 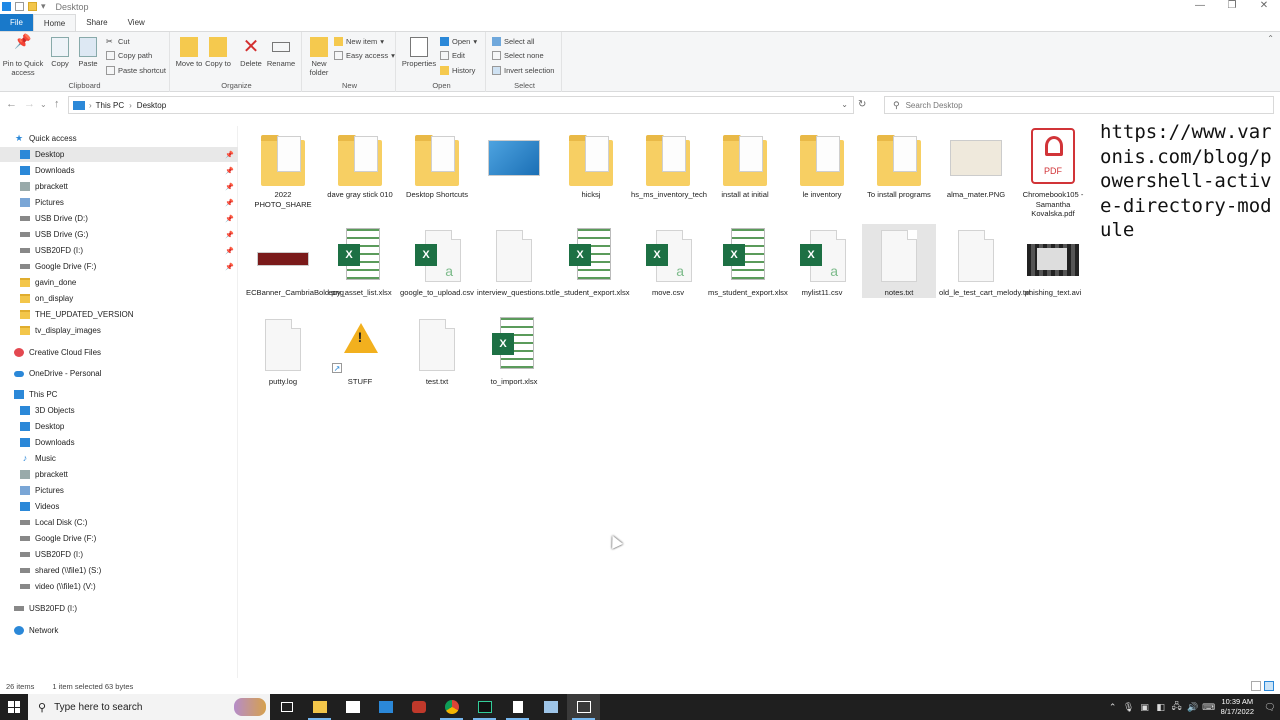 I want to click on notepad-taskbar-button, so click(x=517, y=707).